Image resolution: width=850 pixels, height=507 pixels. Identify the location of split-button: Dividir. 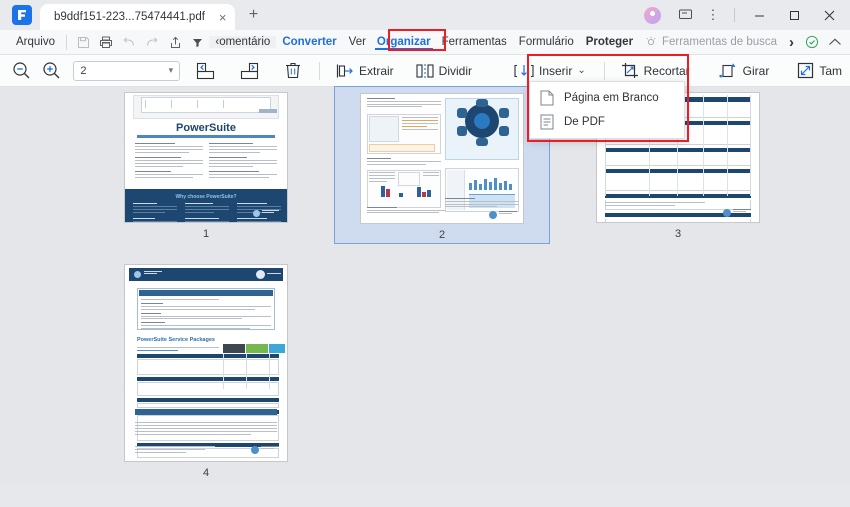
(444, 71).